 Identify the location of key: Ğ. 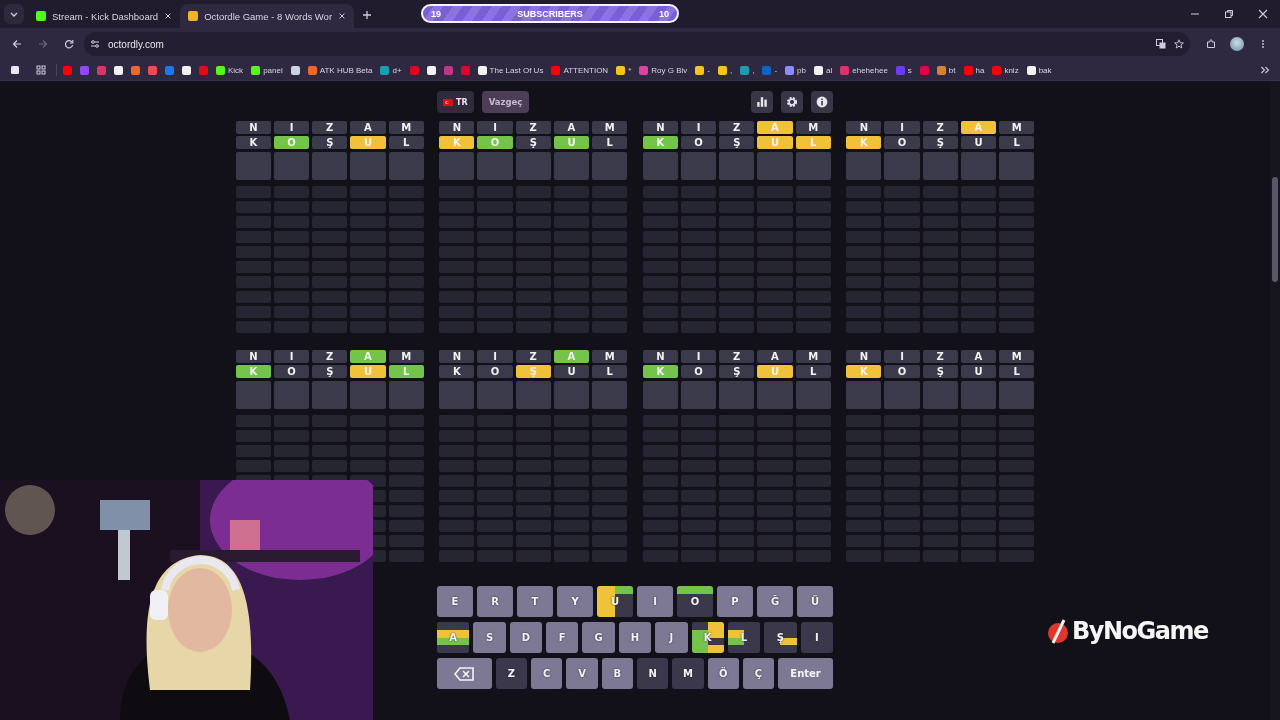
(775, 601).